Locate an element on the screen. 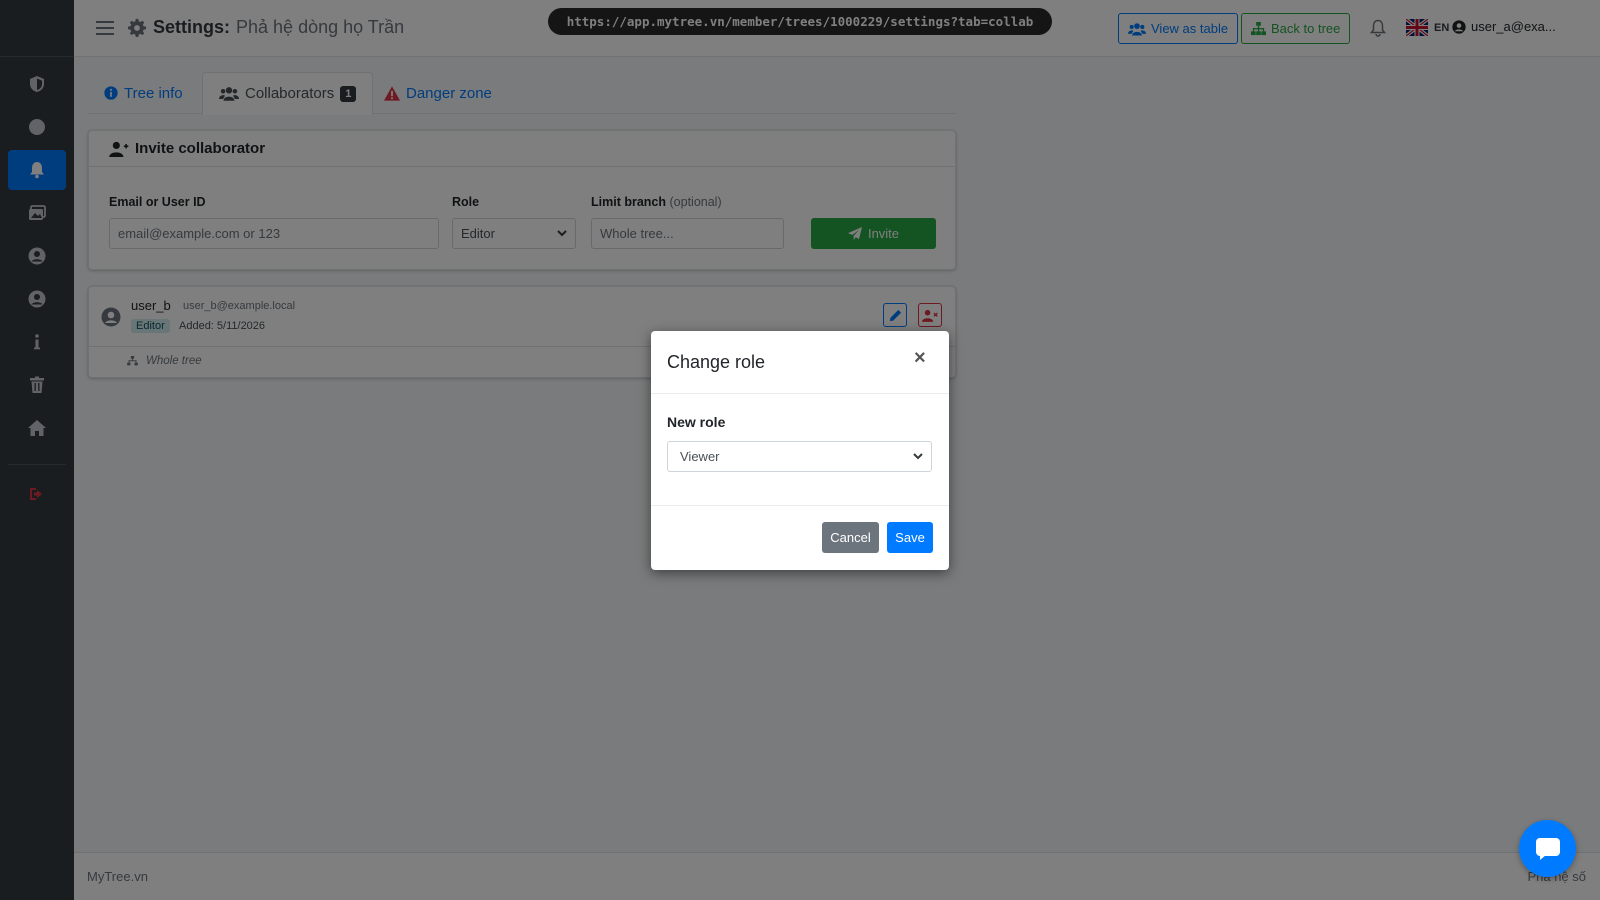 This screenshot has width=1600, height=900. save-button: Save is located at coordinates (910, 537).